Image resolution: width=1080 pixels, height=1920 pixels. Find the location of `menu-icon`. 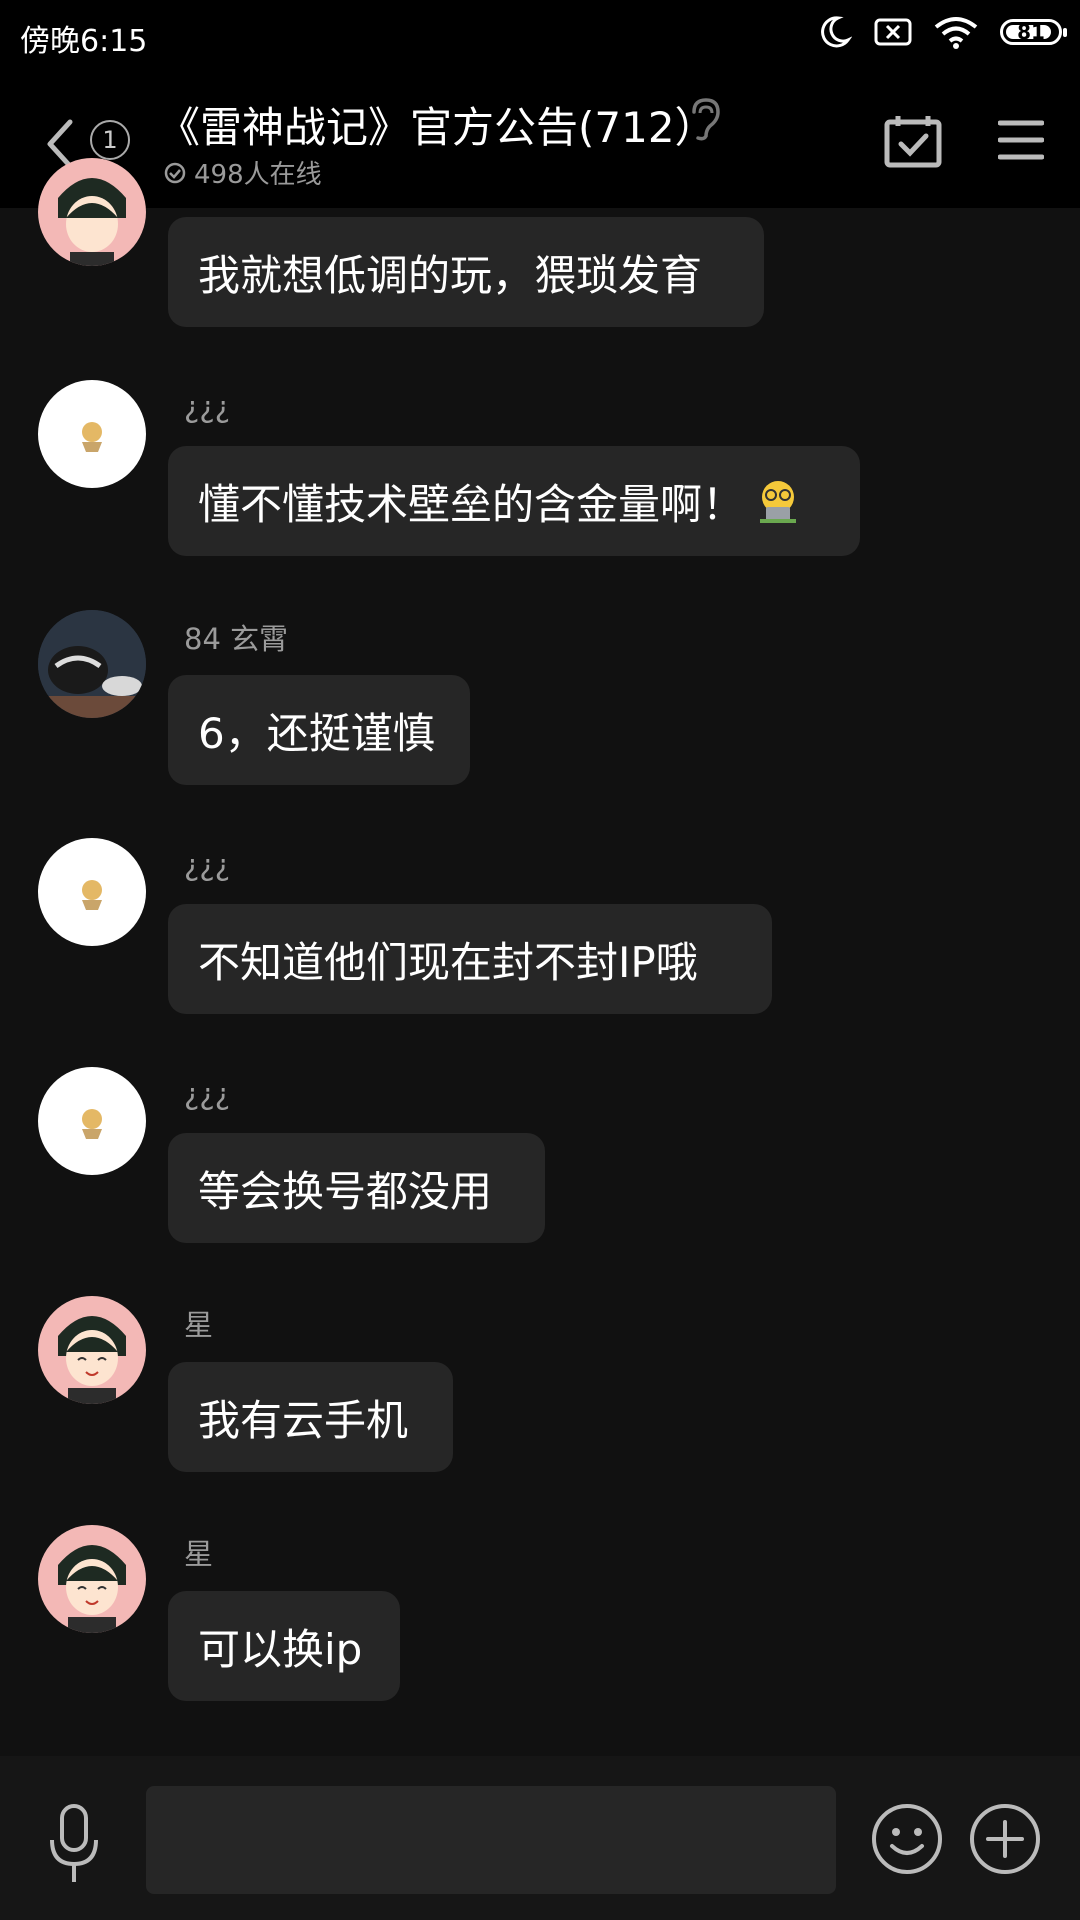

menu-icon is located at coordinates (1021, 140).